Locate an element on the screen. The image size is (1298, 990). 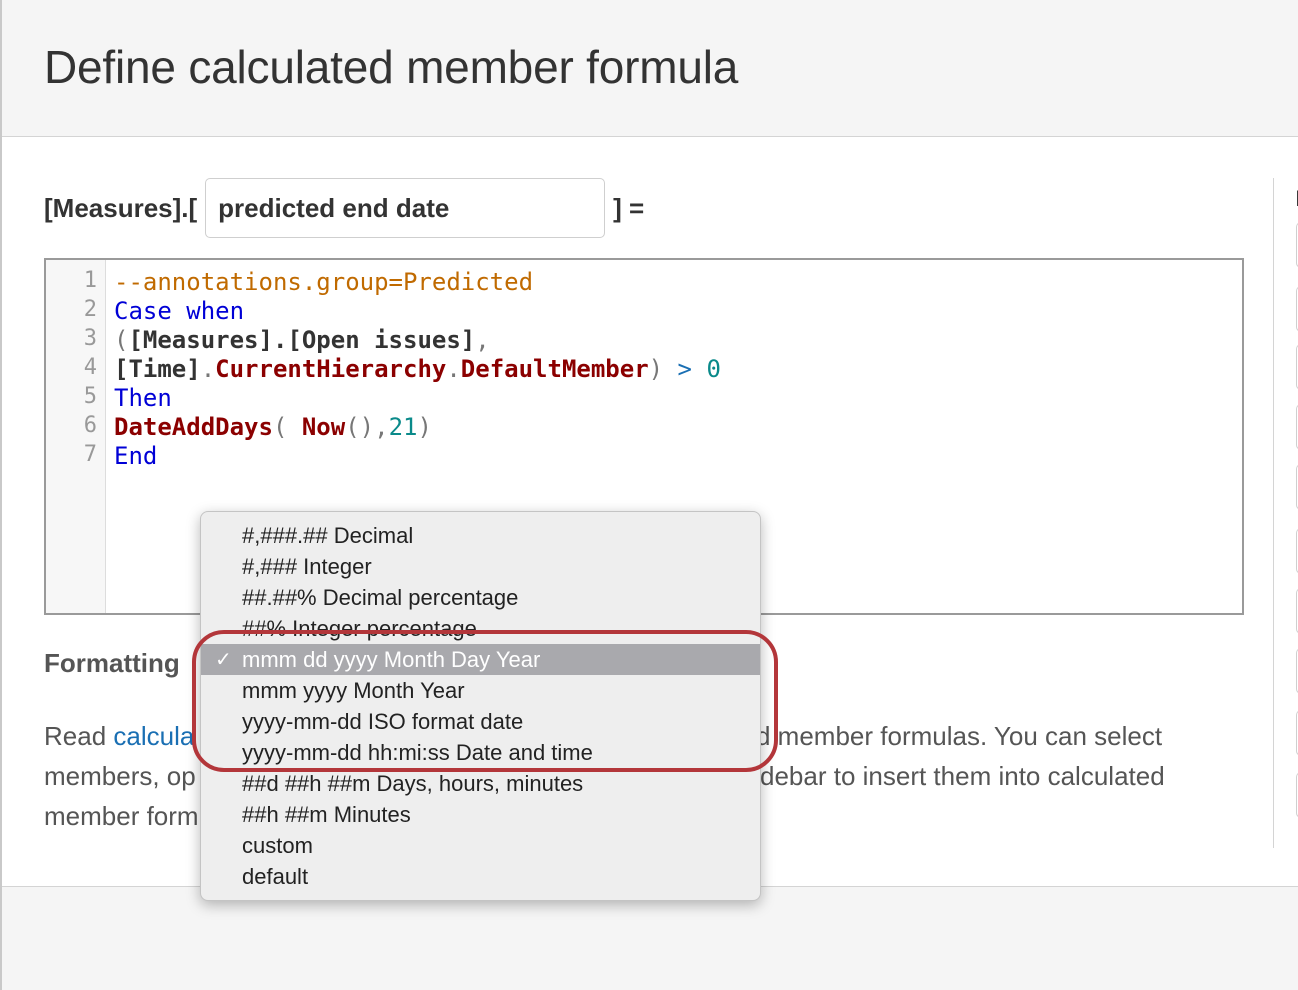
format-option-label: default is located at coordinates (275, 876).